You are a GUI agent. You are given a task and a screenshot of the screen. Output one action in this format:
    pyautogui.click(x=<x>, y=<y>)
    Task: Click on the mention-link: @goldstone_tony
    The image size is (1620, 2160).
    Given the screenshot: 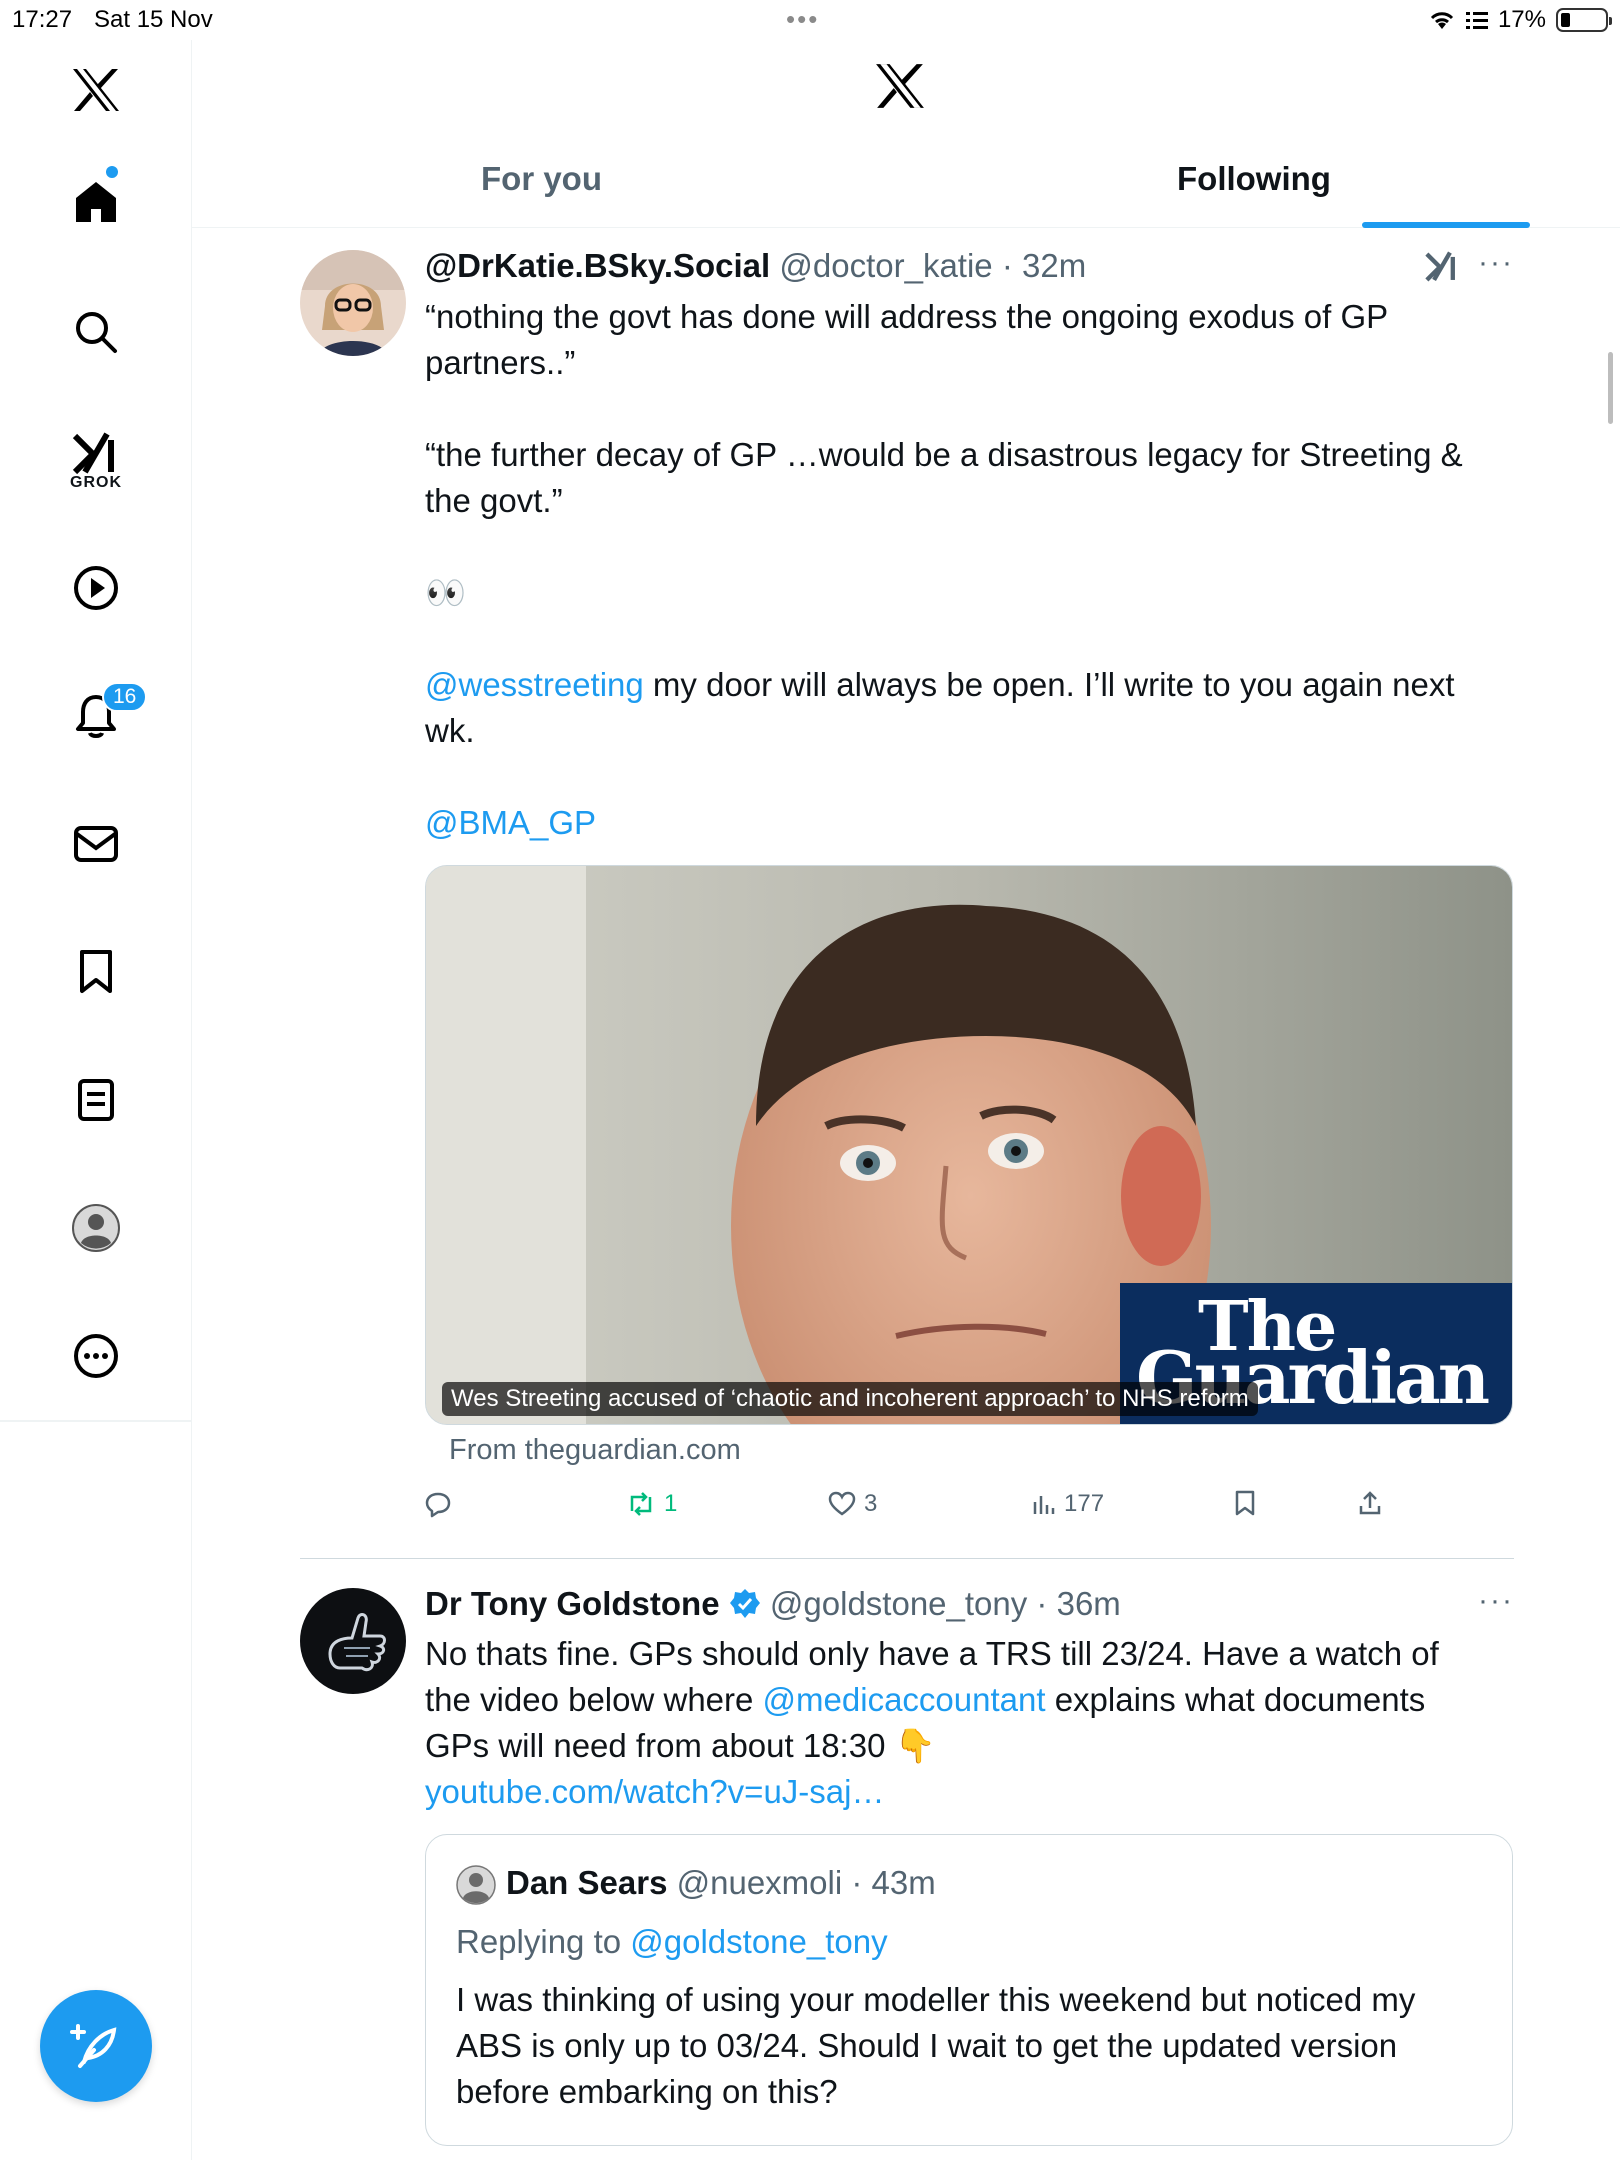 What is the action you would take?
    pyautogui.click(x=758, y=1941)
    